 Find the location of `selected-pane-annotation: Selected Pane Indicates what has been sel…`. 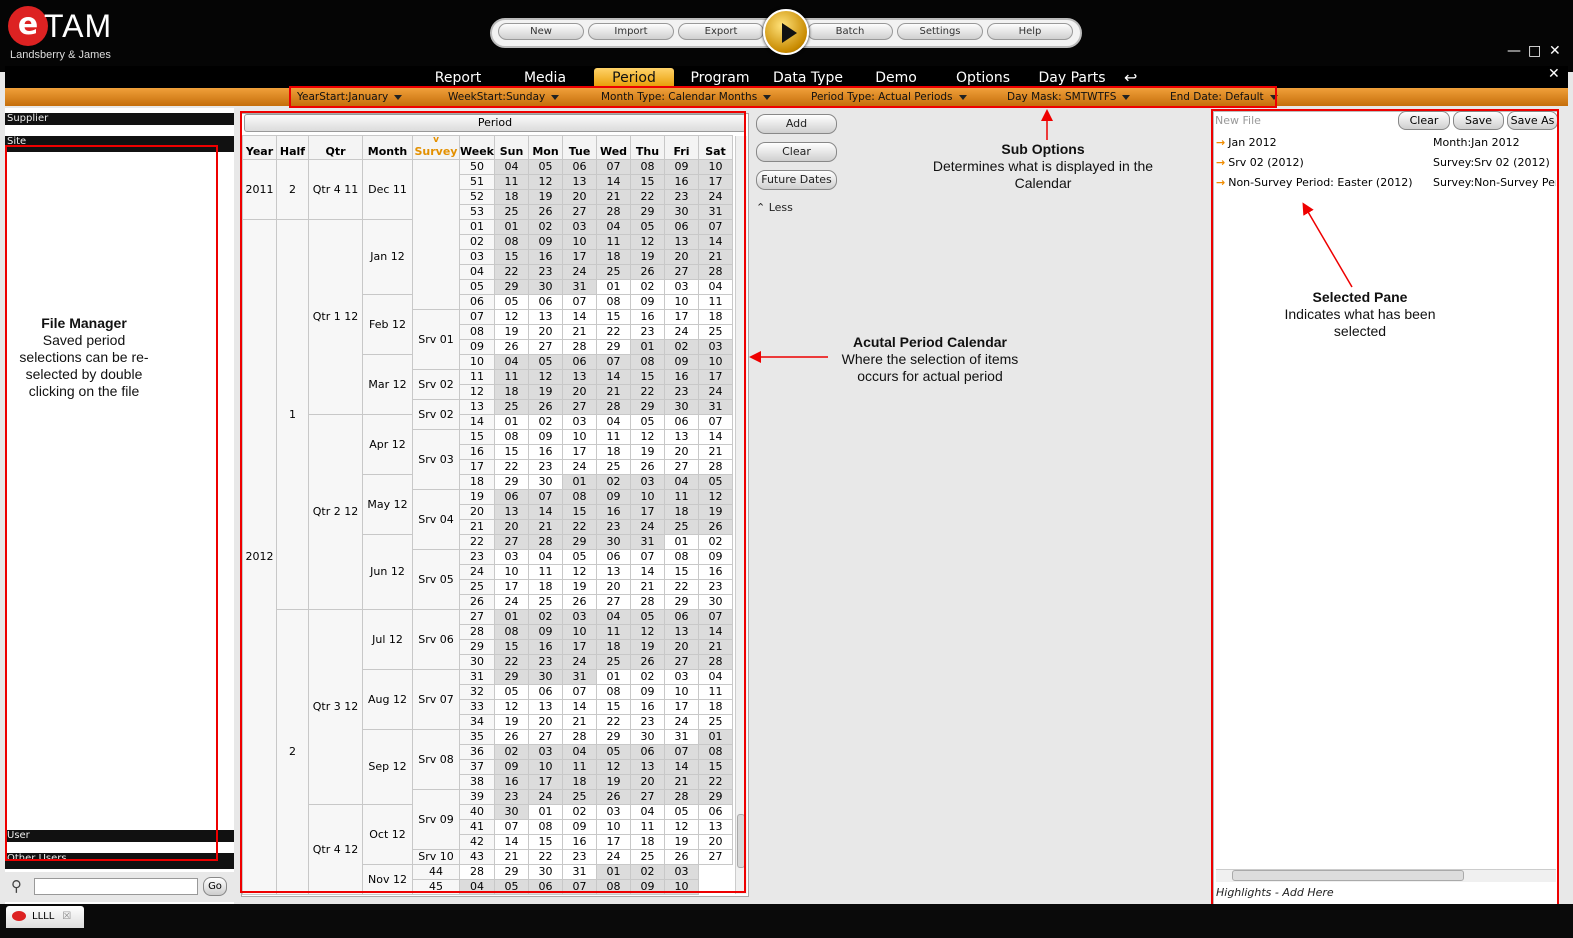

selected-pane-annotation: Selected Pane Indicates what has been sel… is located at coordinates (1360, 314).